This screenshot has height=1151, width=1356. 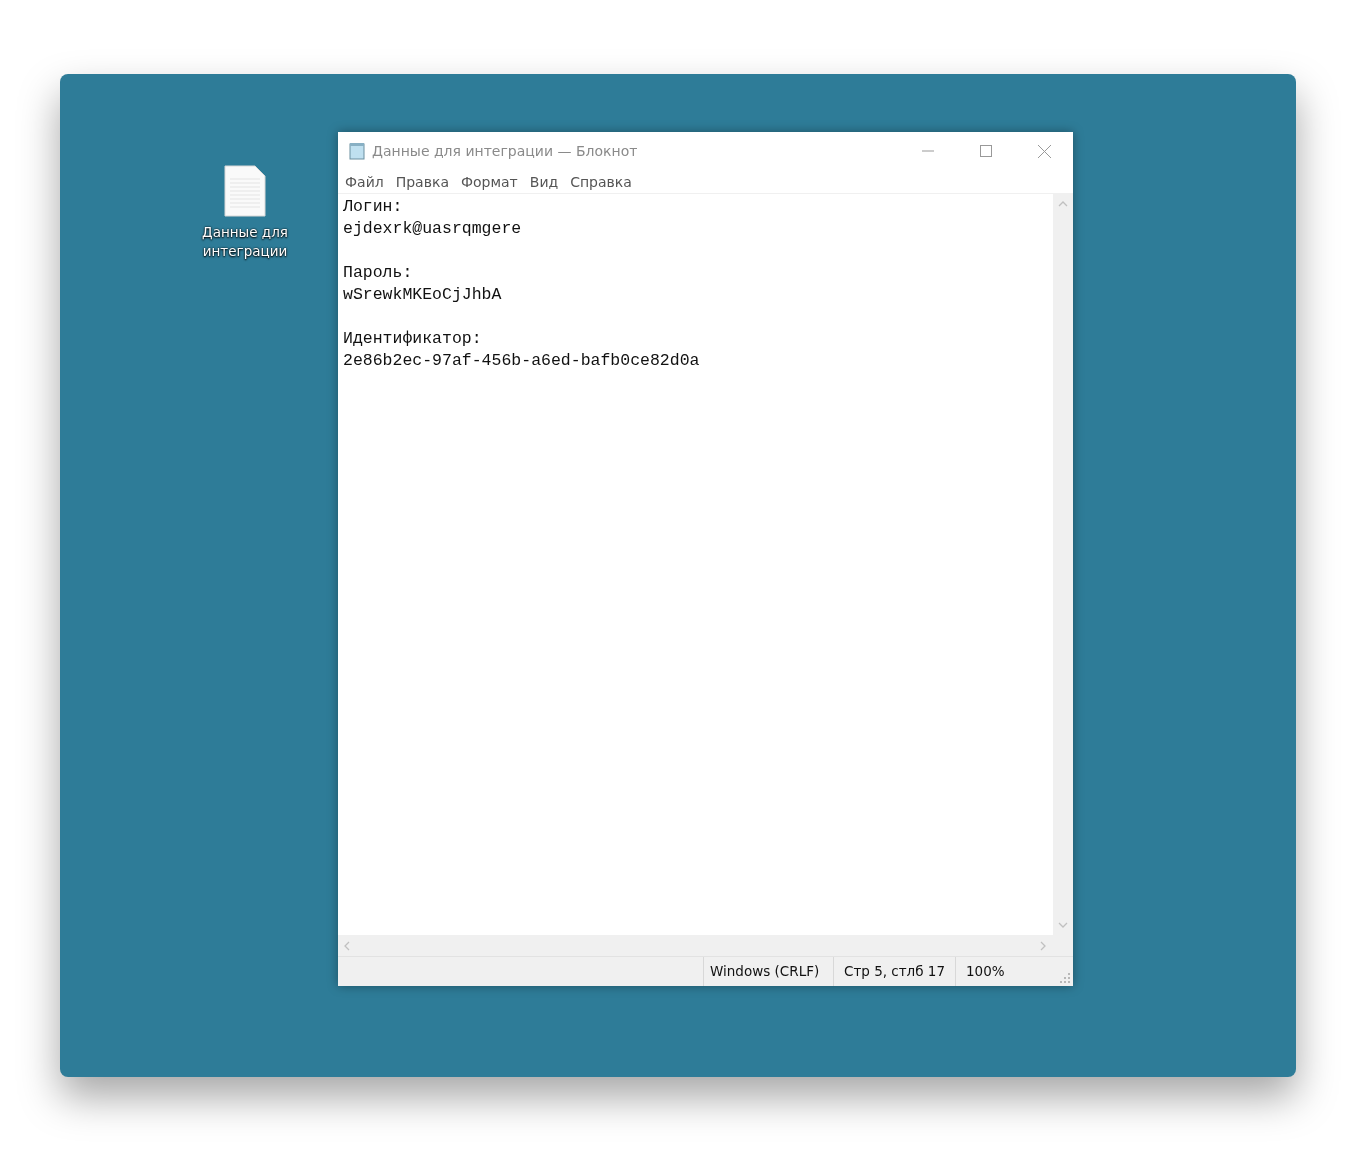 I want to click on menu-item: Файл, so click(x=365, y=181).